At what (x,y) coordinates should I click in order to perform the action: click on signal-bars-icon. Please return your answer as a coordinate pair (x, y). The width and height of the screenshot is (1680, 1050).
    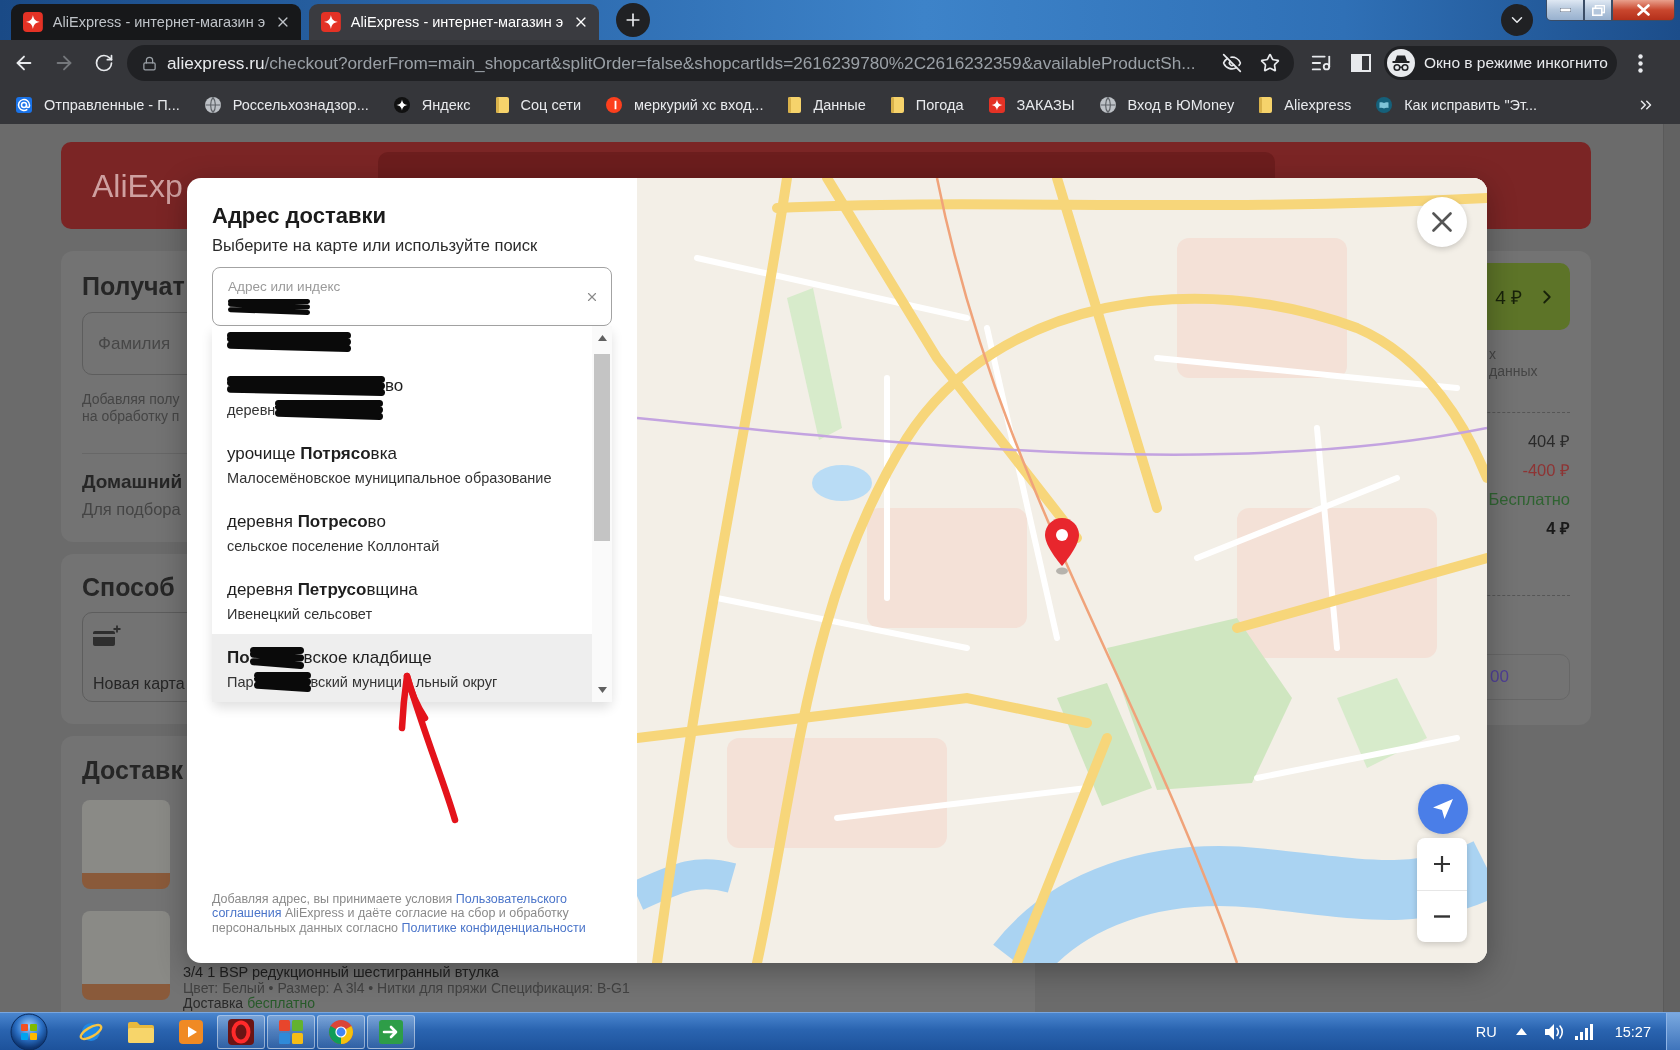
    Looking at the image, I should click on (1583, 1031).